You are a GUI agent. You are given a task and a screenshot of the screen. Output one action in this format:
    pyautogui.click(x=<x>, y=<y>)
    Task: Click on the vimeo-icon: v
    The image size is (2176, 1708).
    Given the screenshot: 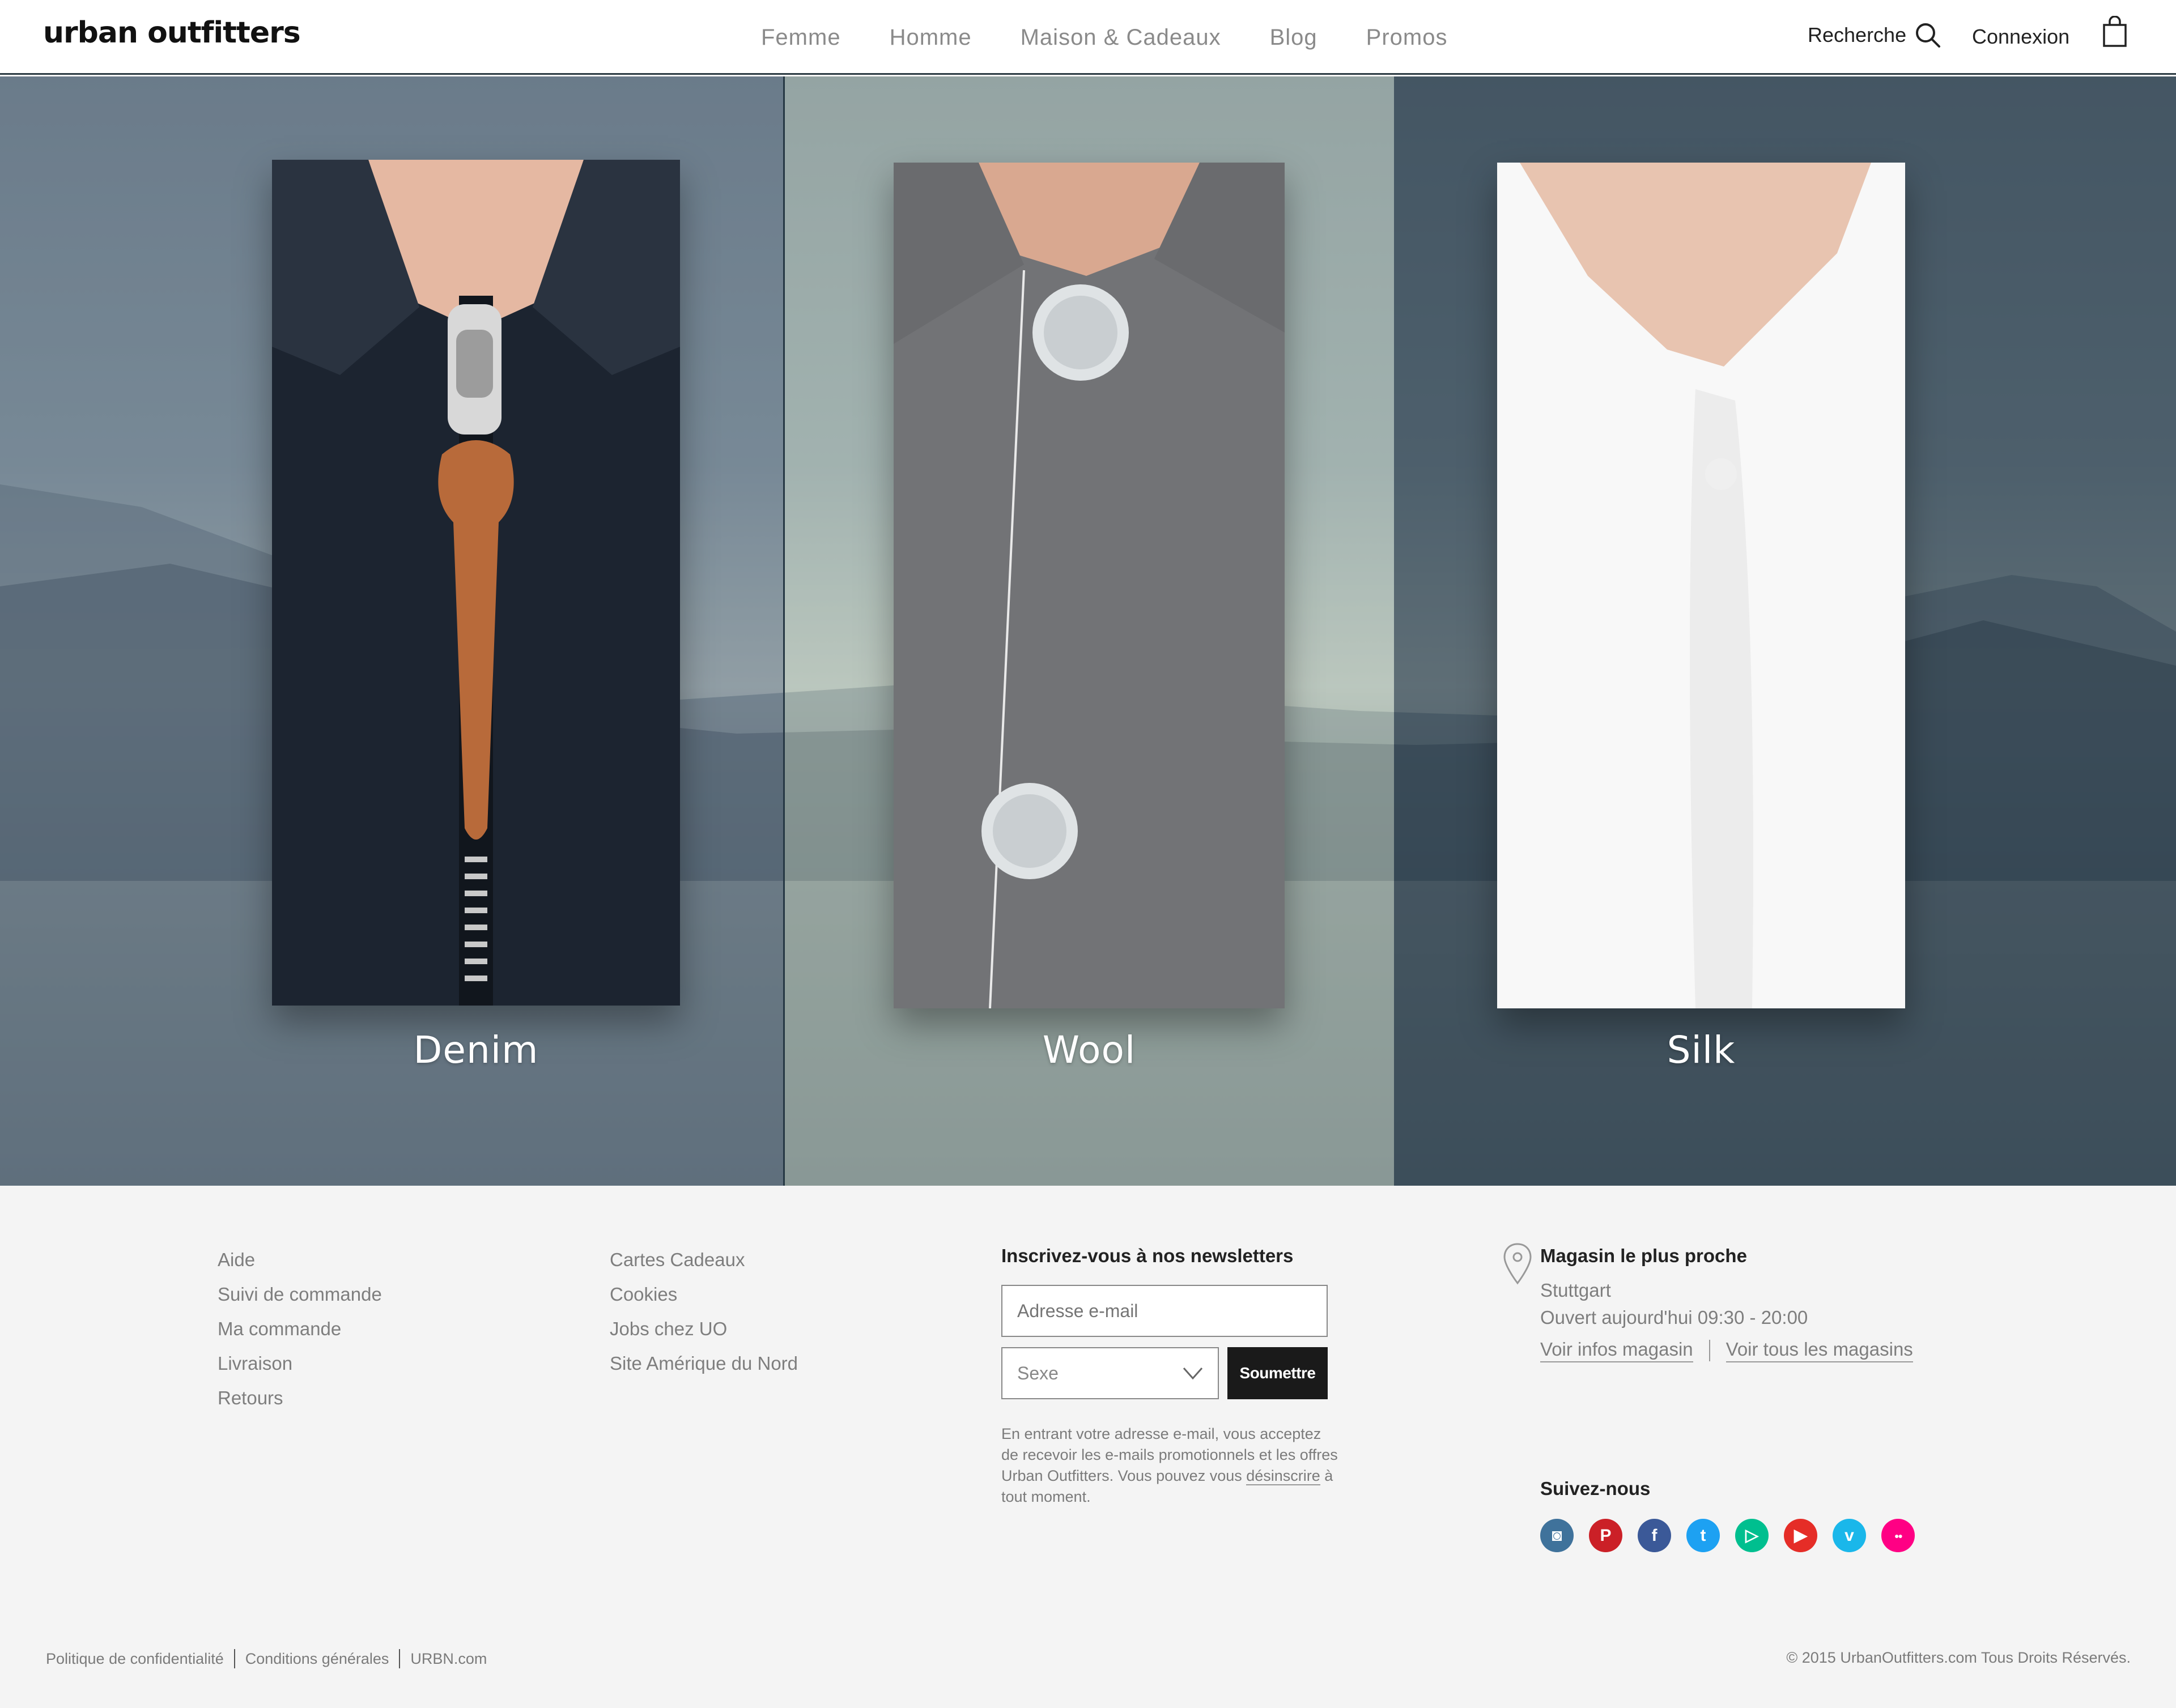 What is the action you would take?
    pyautogui.click(x=1849, y=1535)
    